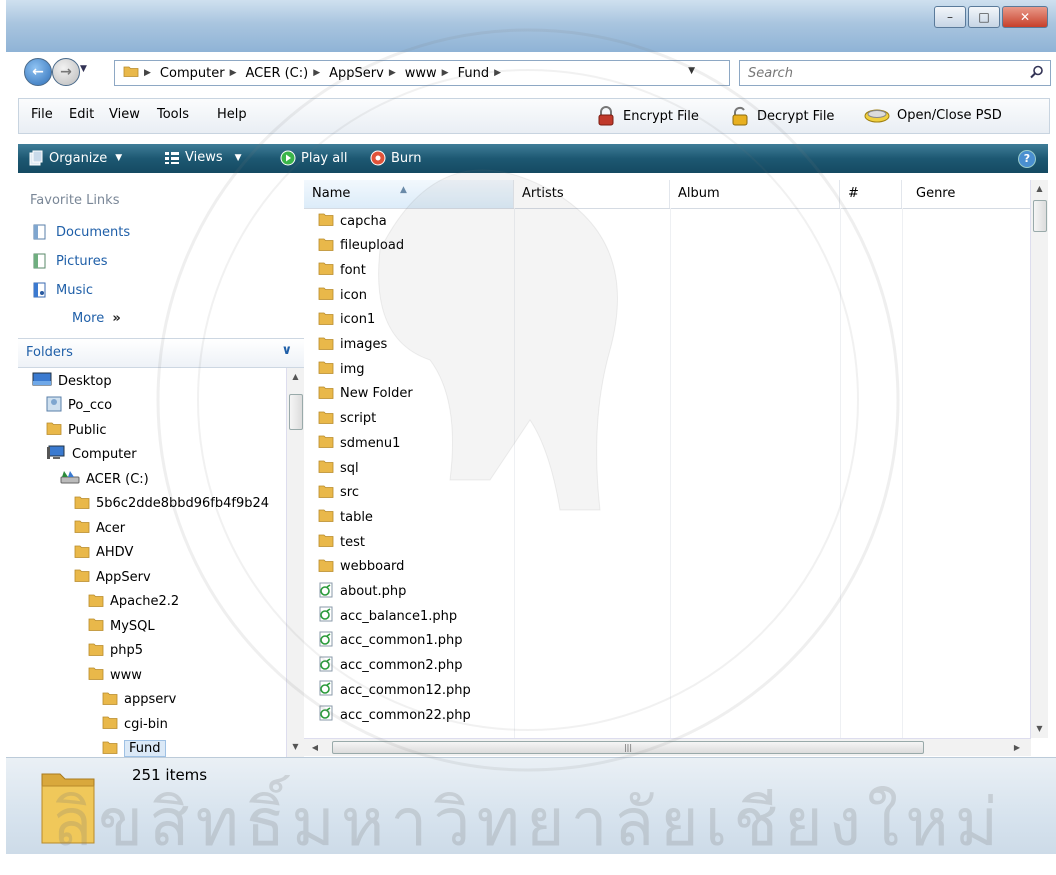 The image size is (1056, 875). Describe the element at coordinates (79, 406) in the screenshot. I see `tree-item: Po_cco` at that location.